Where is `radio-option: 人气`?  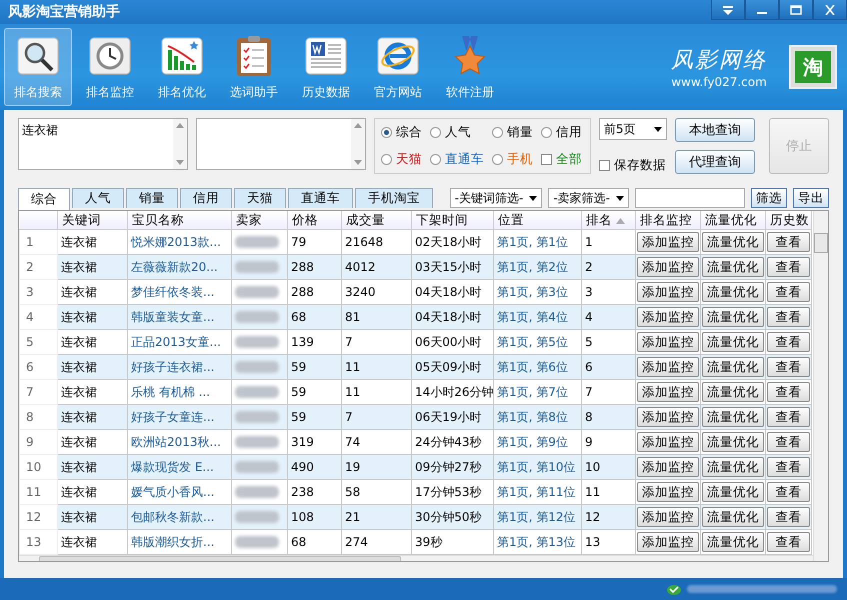
radio-option: 人气 is located at coordinates (458, 132).